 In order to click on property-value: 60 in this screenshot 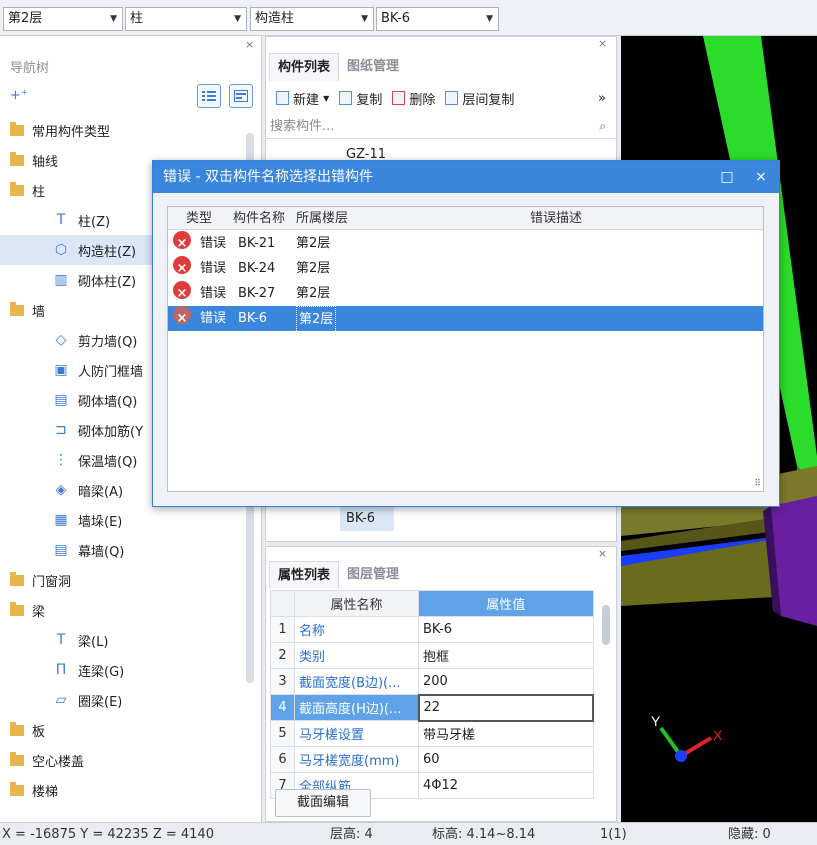, I will do `click(506, 759)`.